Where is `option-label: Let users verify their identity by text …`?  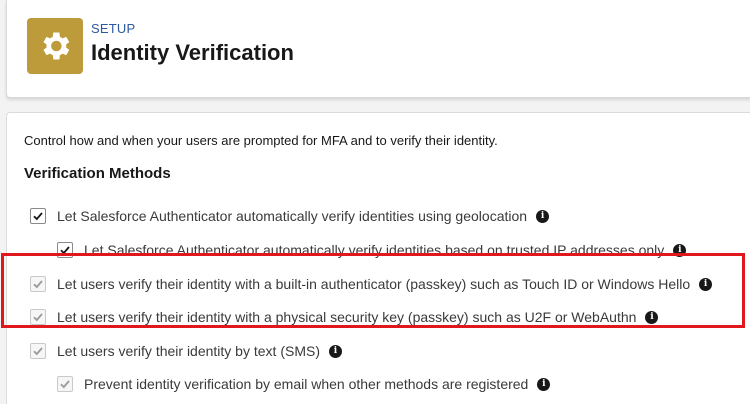 option-label: Let users verify their identity by text … is located at coordinates (188, 351).